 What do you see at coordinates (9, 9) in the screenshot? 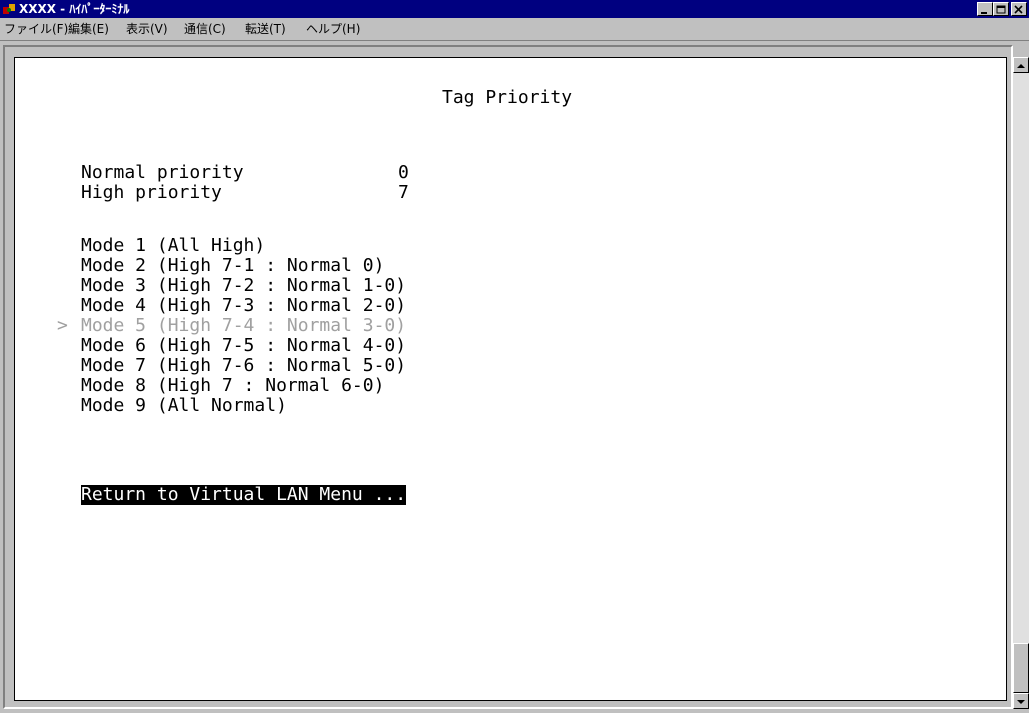
I see `hyperterminal-icon` at bounding box center [9, 9].